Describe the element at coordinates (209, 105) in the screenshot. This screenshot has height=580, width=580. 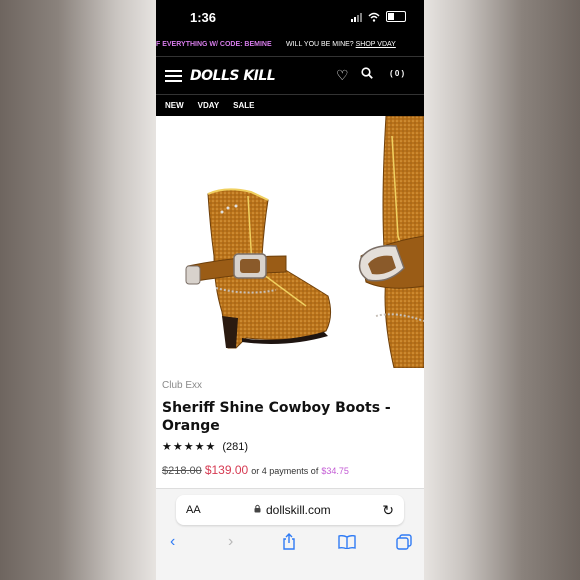
I see `nav-item-vday: VDAY` at that location.